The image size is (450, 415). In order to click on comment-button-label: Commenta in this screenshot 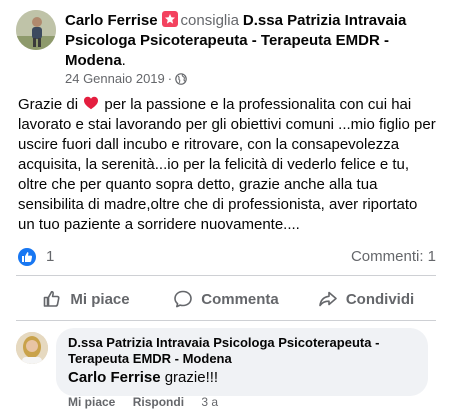, I will do `click(240, 299)`.